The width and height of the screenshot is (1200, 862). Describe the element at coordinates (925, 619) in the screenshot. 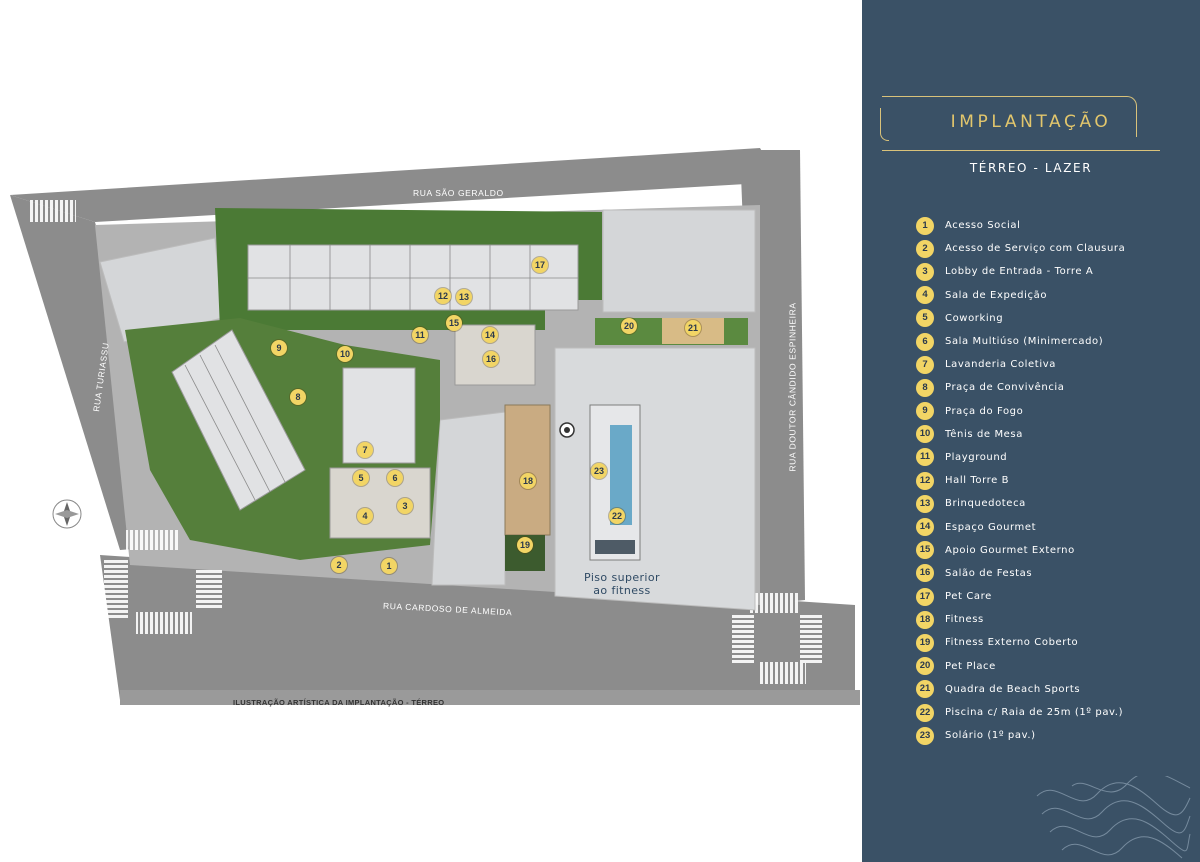

I see `legend-number-badge: 18` at that location.